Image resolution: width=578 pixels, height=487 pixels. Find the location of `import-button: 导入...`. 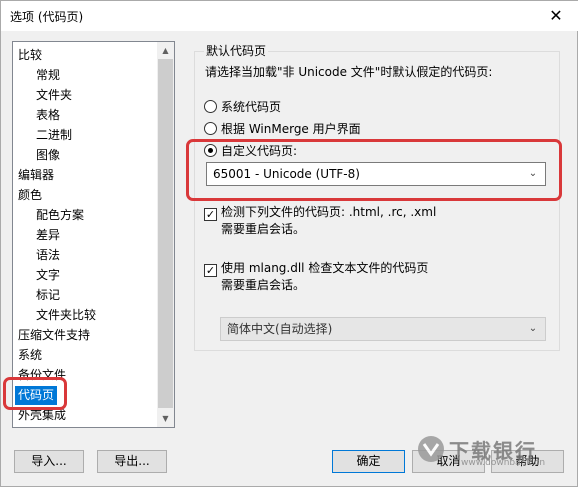

import-button: 导入... is located at coordinates (49, 461).